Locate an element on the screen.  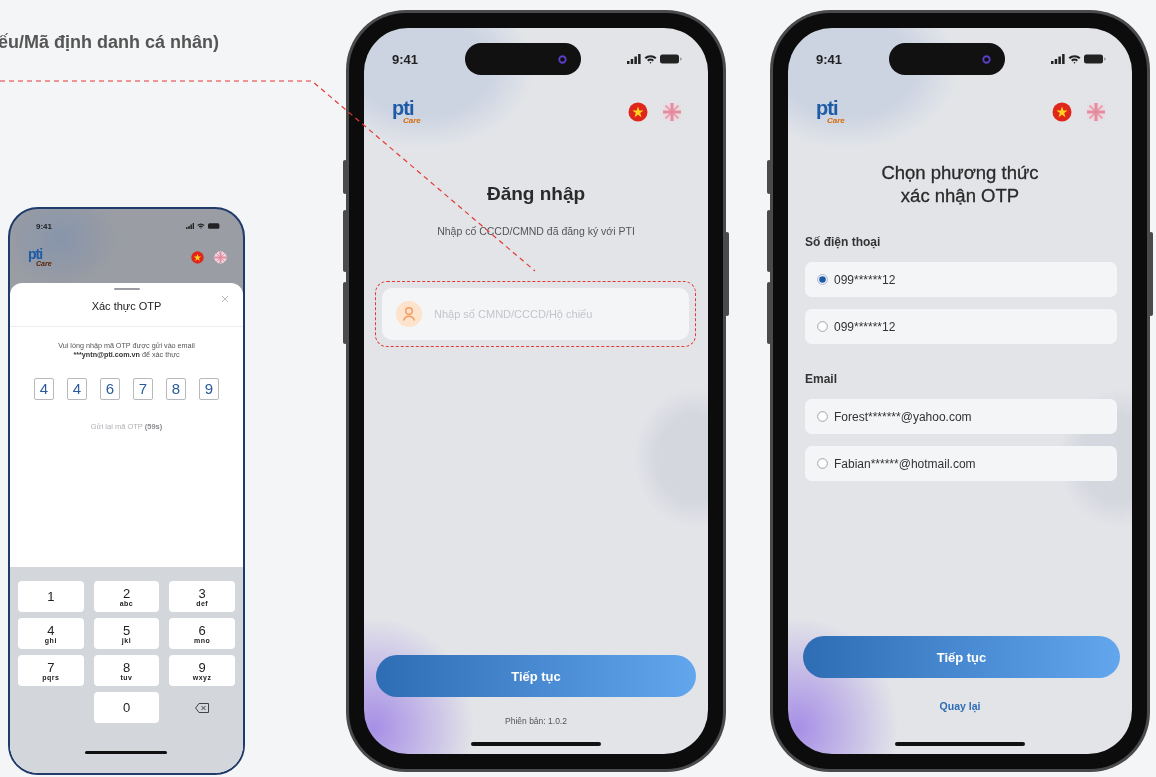
screen-subtitle: Nhập cố CCCD/CMND đã đăng ký với PTI is located at coordinates (536, 231).